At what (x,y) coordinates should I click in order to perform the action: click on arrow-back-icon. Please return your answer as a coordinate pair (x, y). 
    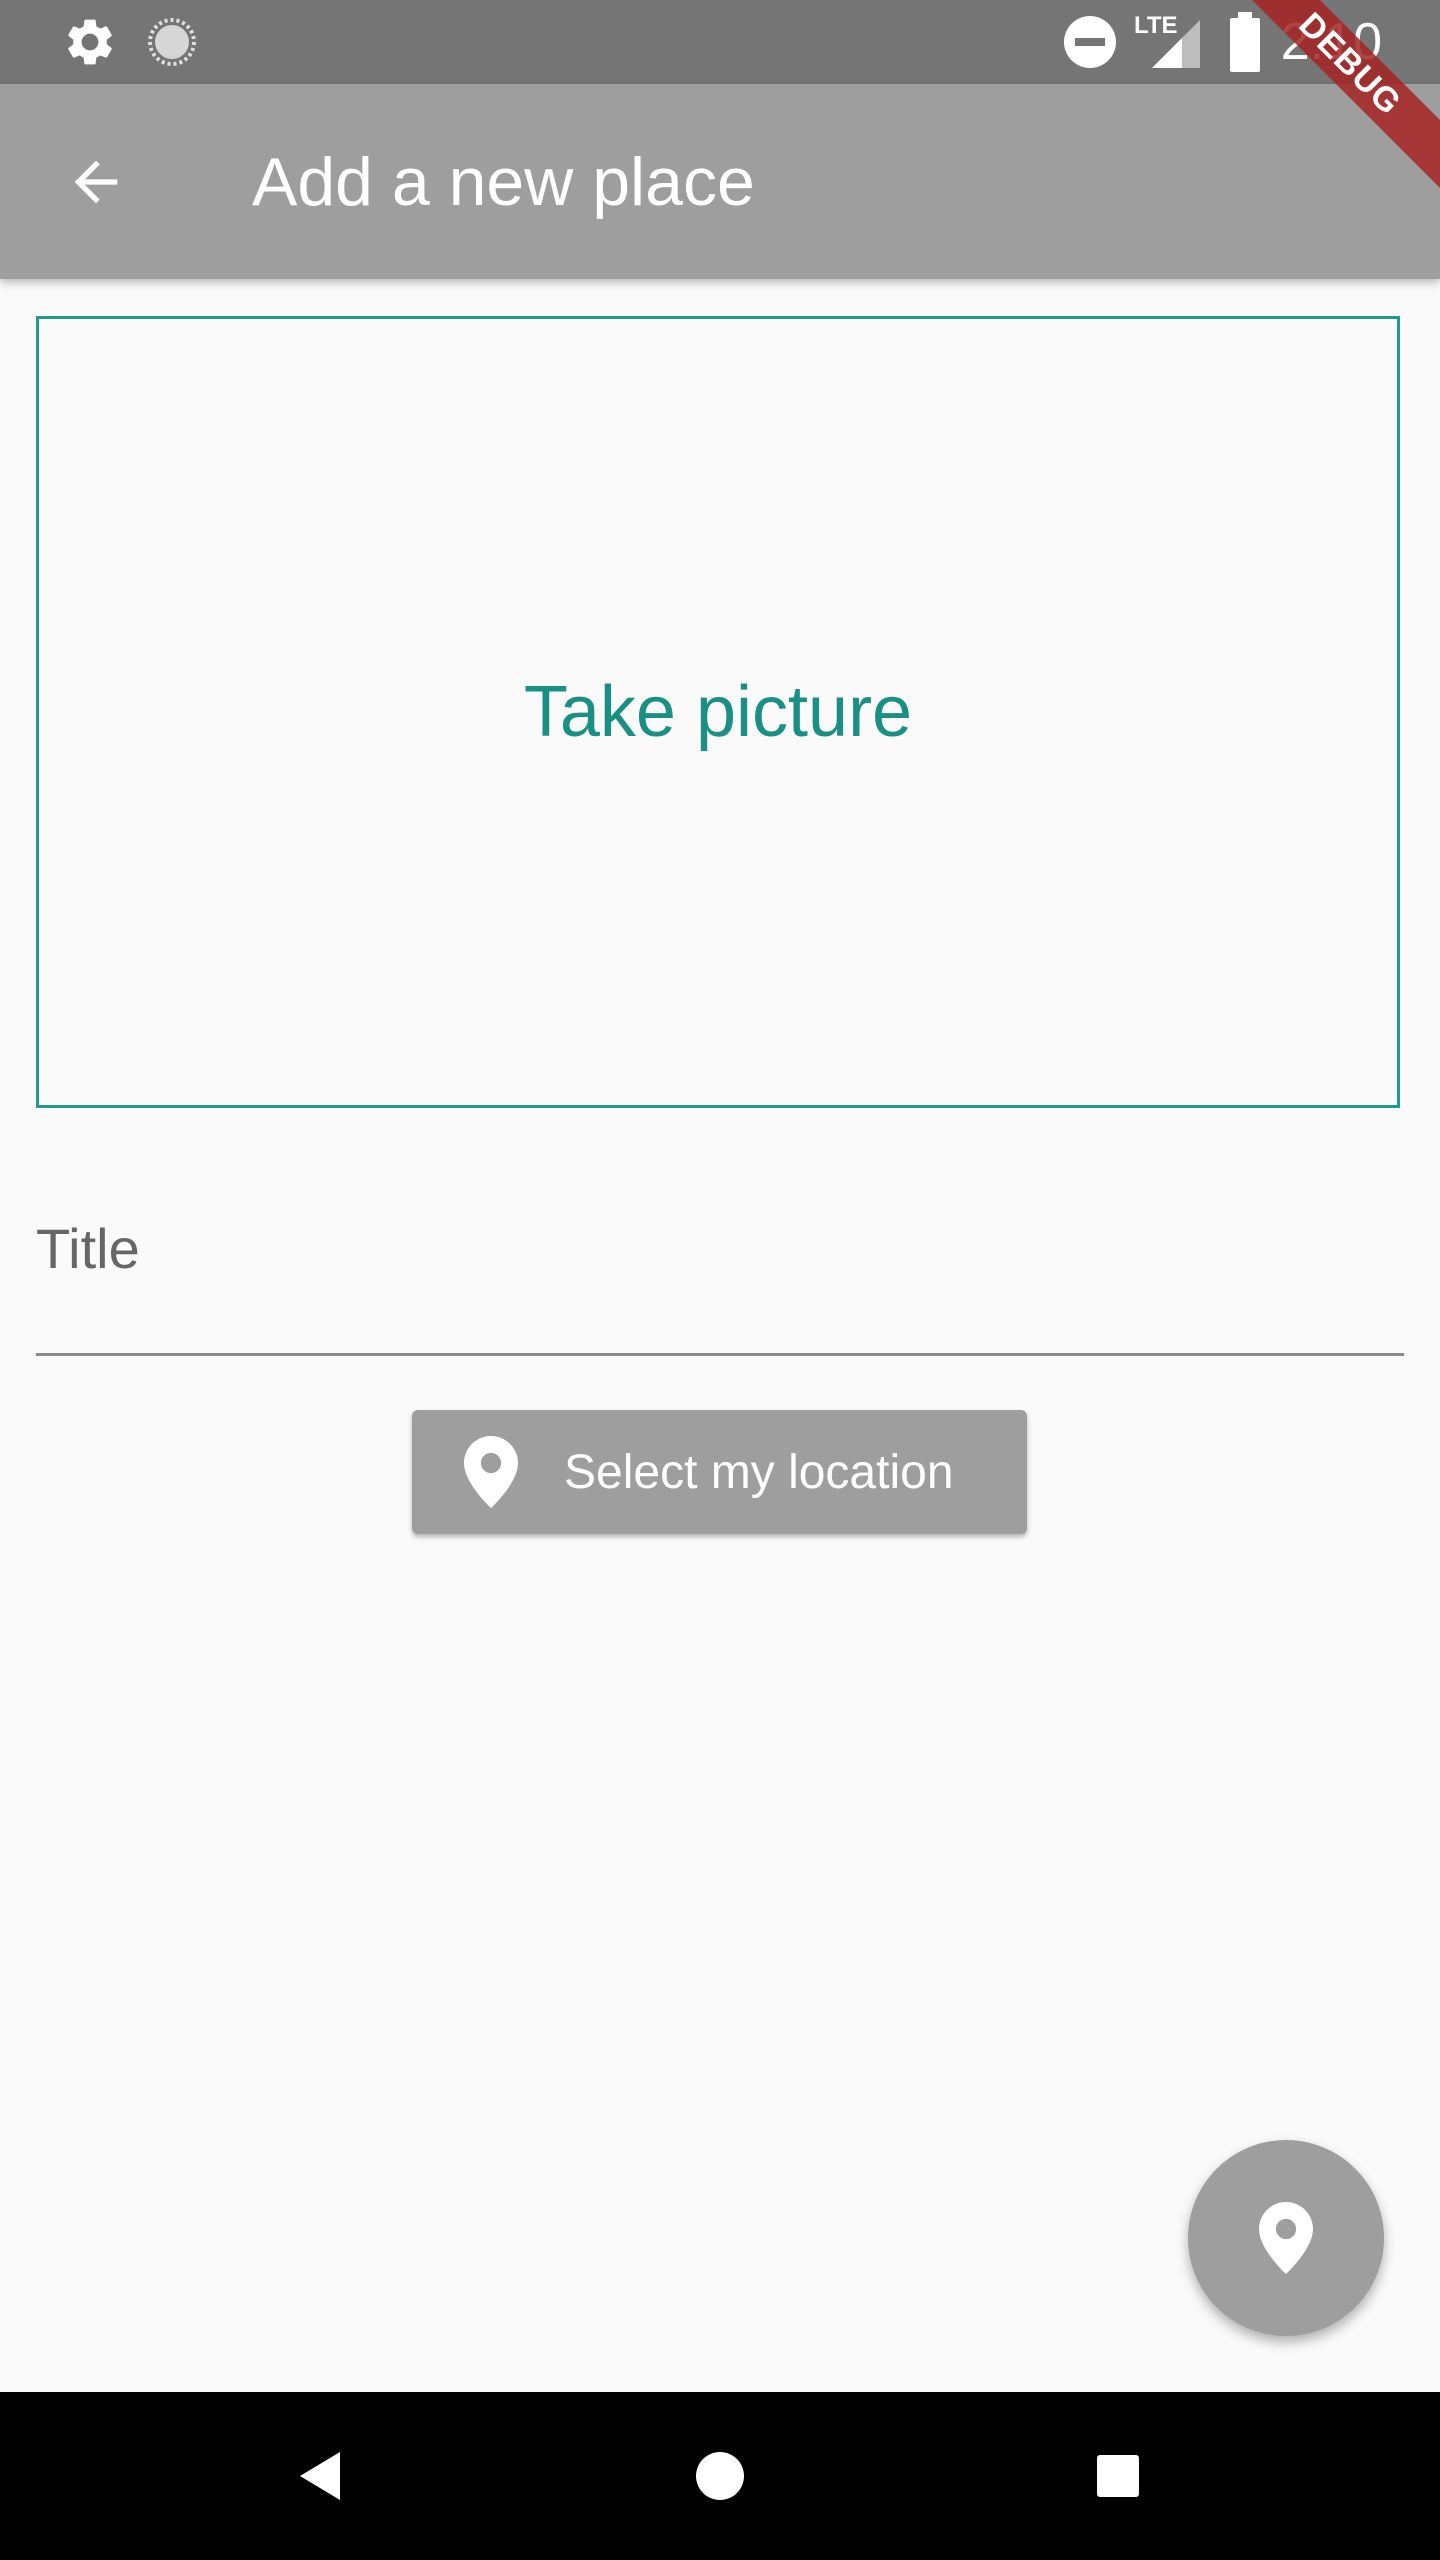
    Looking at the image, I should click on (96, 182).